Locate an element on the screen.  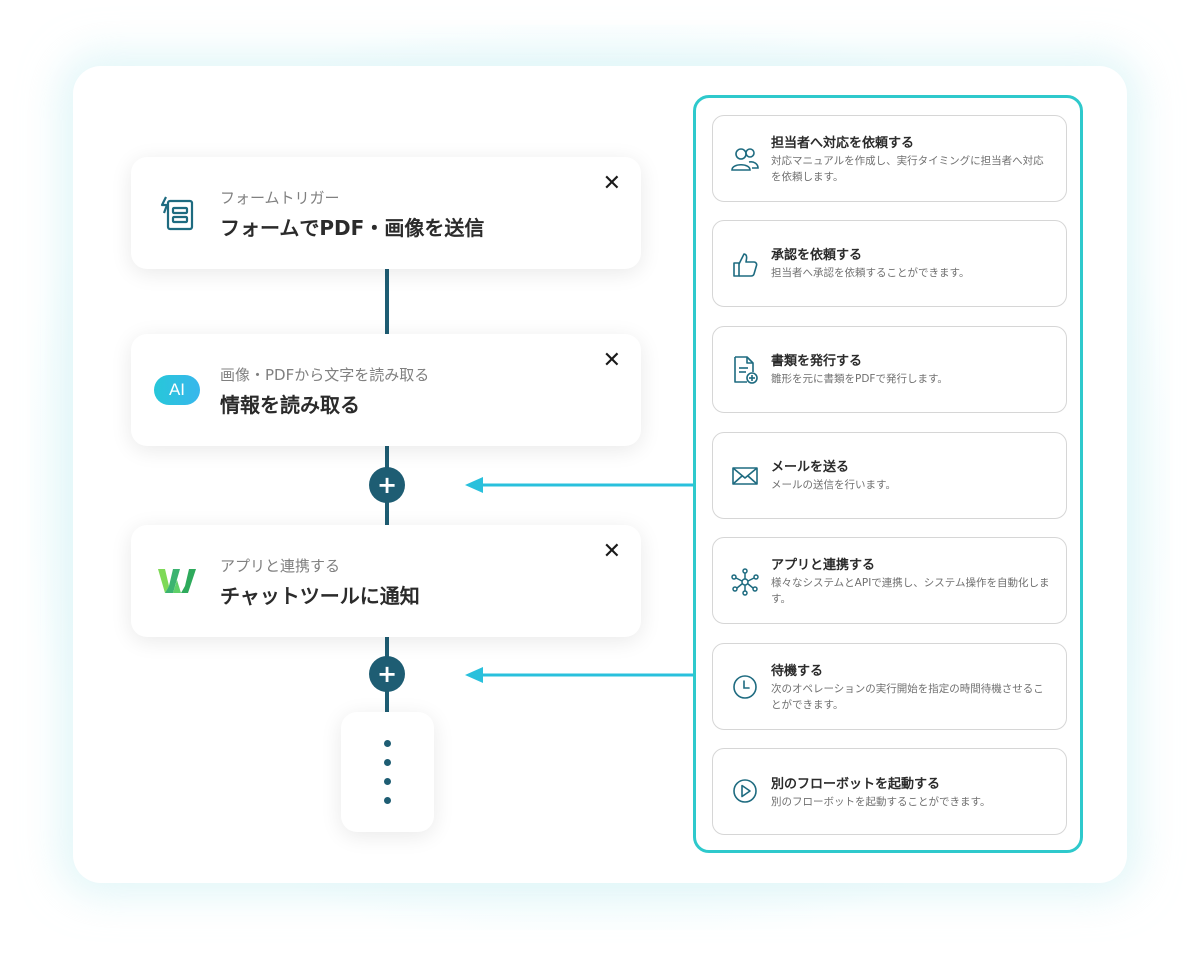
action-desc: 次のオペレーションの実行開始を指定の時間待機させることができます。 is located at coordinates (907, 697).